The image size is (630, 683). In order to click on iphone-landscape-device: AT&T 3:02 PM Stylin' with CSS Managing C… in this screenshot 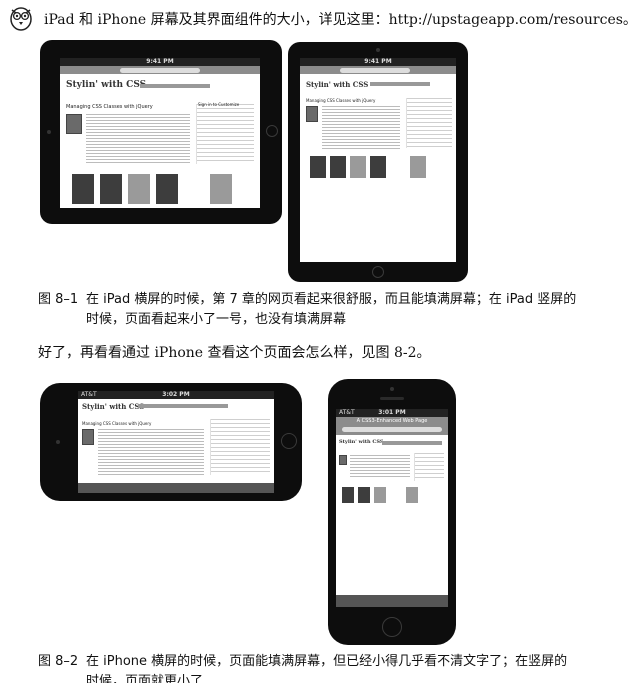, I will do `click(171, 442)`.